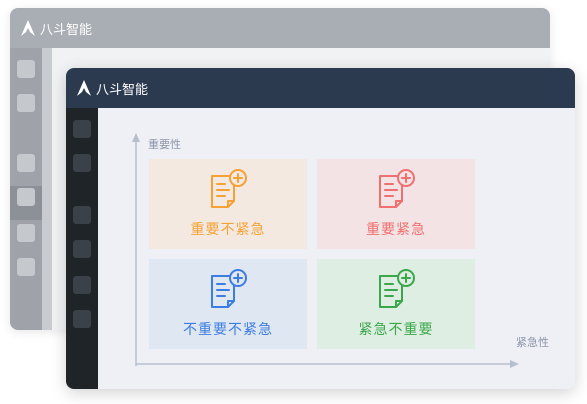 This screenshot has height=404, width=587. Describe the element at coordinates (320, 88) in the screenshot. I see `app-header: 八斗智能` at that location.